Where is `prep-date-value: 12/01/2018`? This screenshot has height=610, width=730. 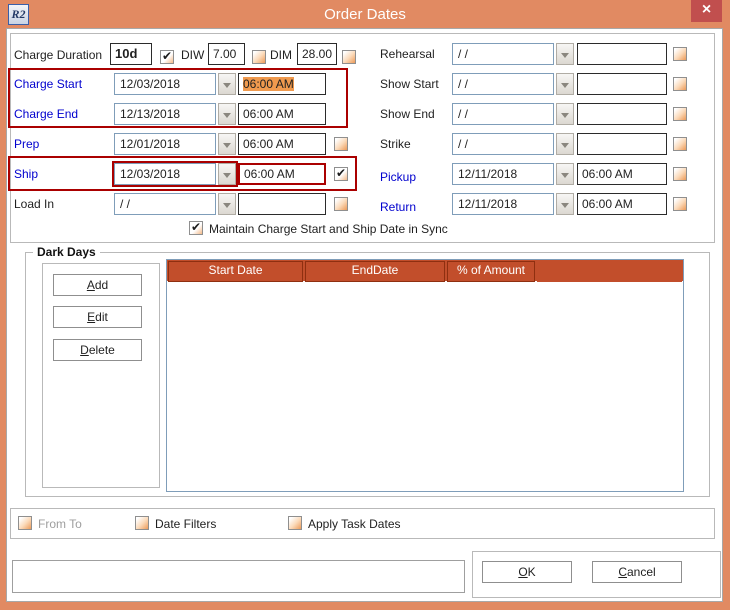 prep-date-value: 12/01/2018 is located at coordinates (165, 144).